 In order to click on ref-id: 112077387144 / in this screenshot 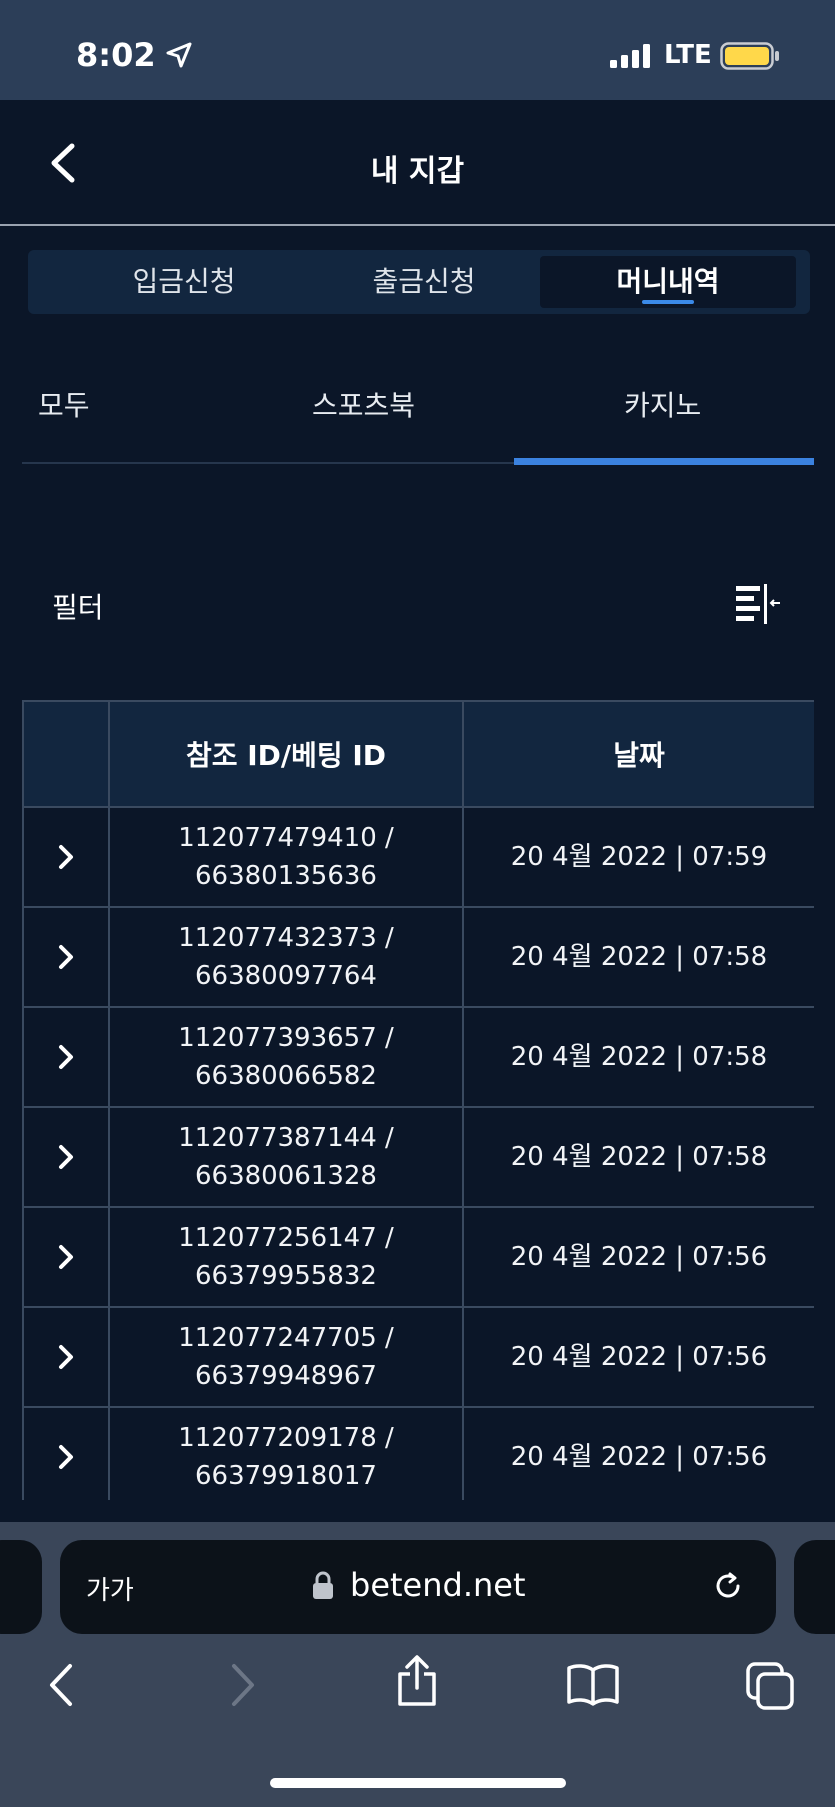, I will do `click(286, 1138)`.